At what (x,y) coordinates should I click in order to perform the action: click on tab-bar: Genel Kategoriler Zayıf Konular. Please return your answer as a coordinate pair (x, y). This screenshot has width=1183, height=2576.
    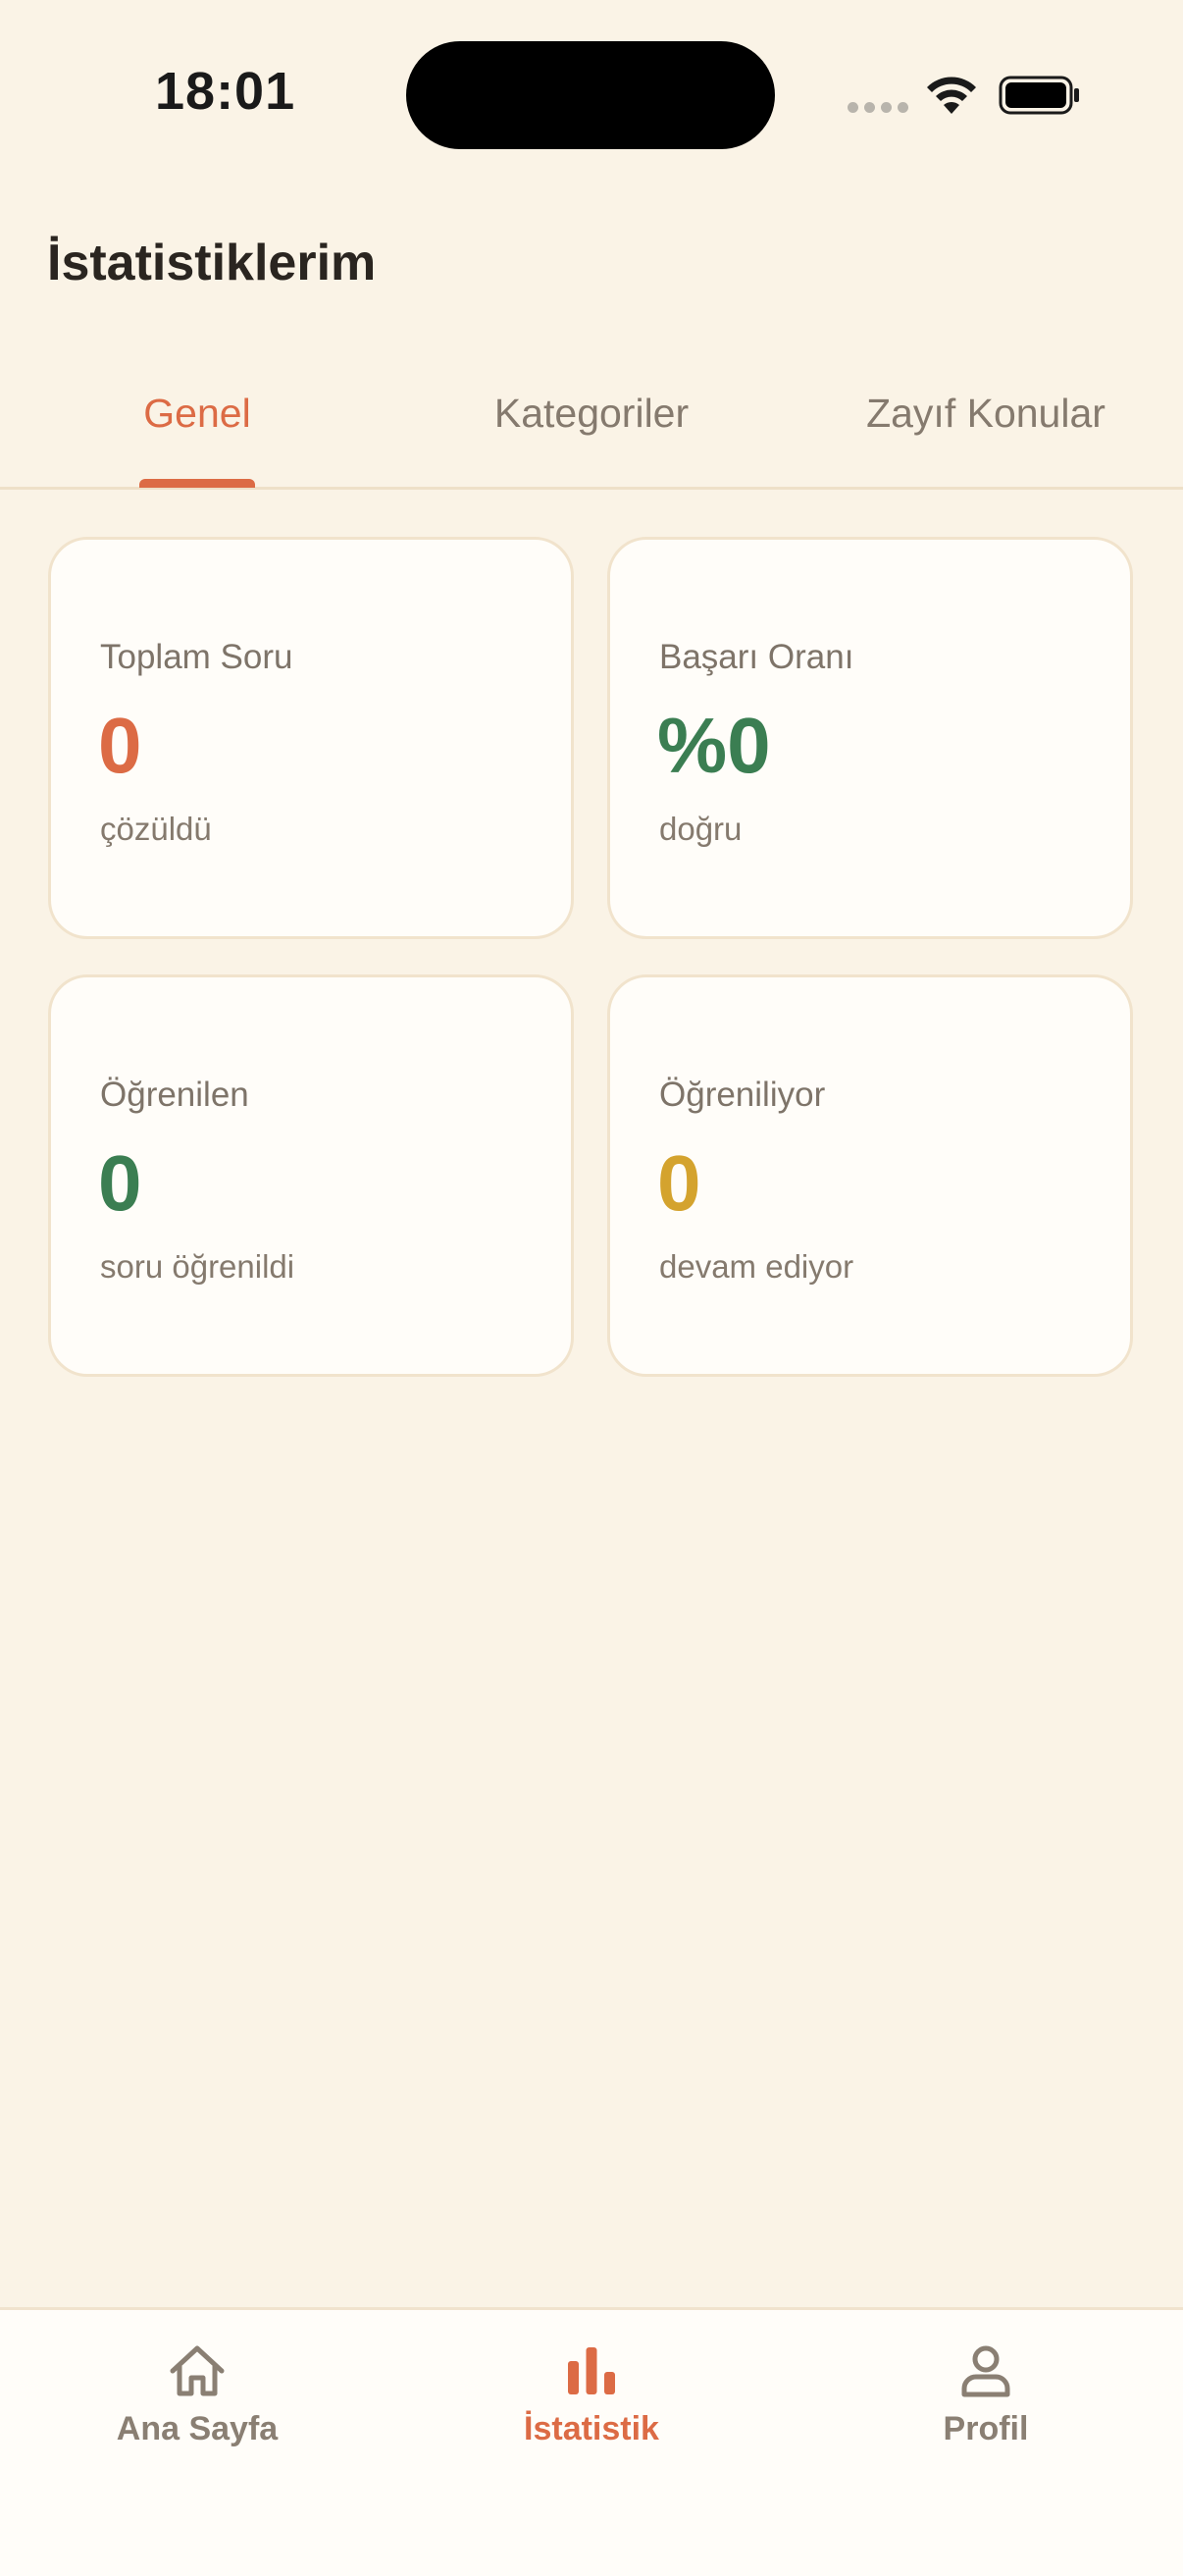
    Looking at the image, I should click on (591, 426).